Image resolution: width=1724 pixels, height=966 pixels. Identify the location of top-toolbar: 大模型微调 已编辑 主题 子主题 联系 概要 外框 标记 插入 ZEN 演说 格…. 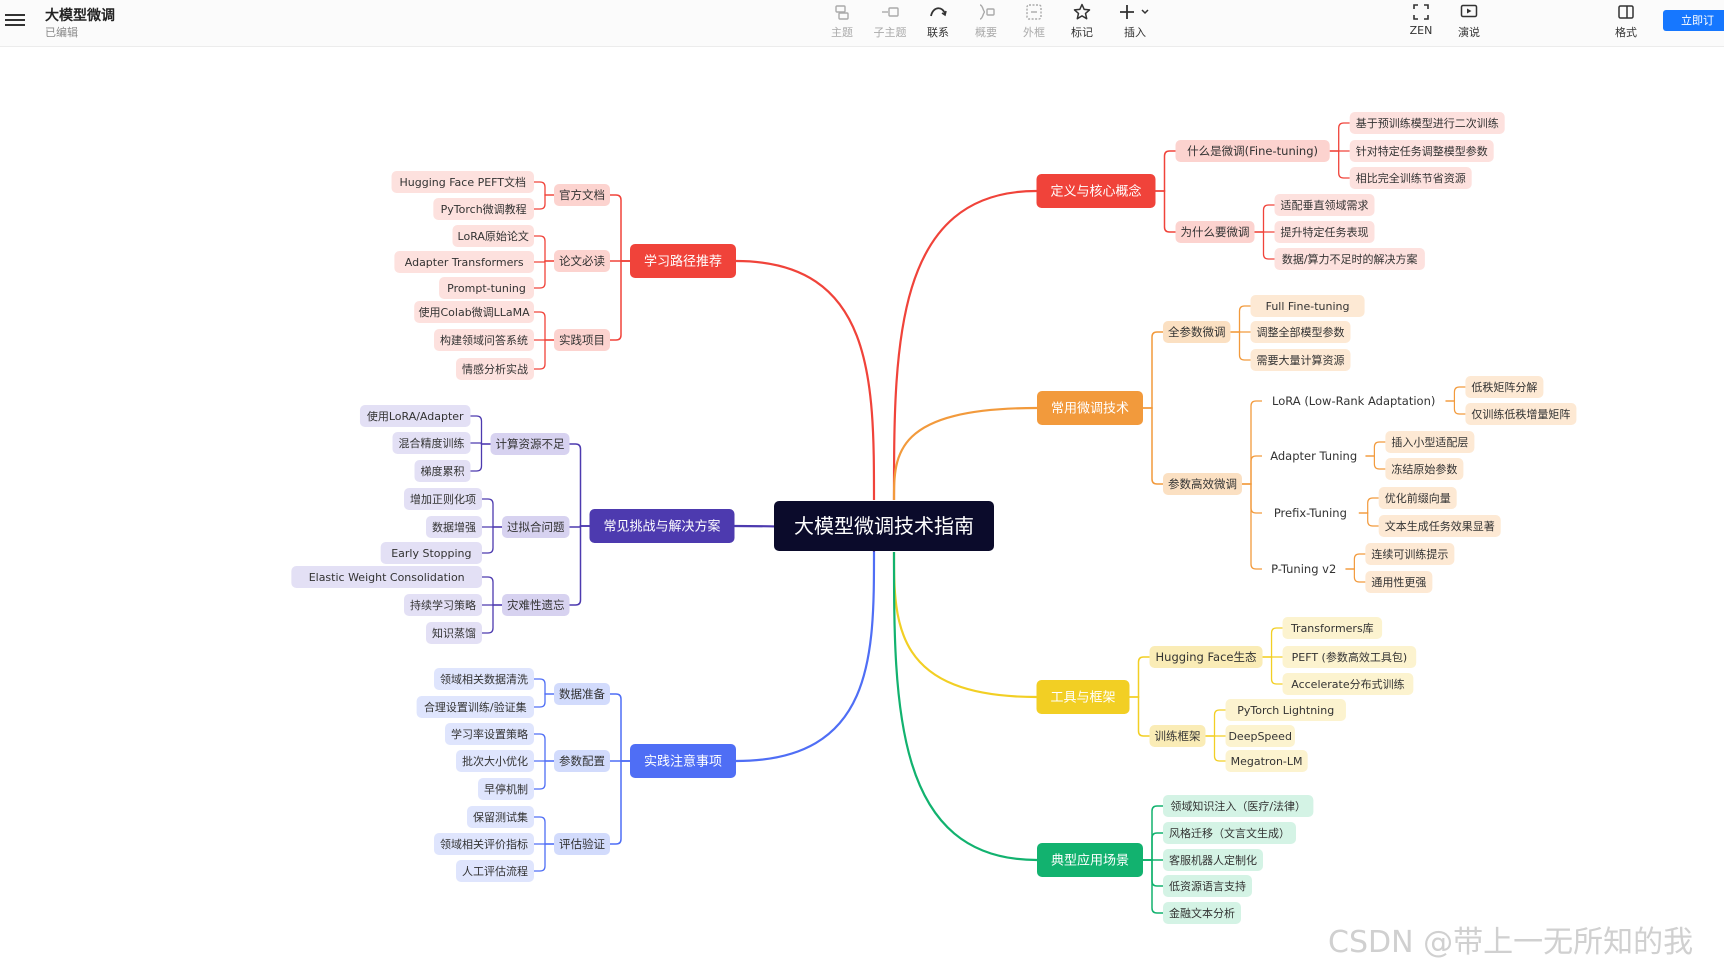
(862, 23).